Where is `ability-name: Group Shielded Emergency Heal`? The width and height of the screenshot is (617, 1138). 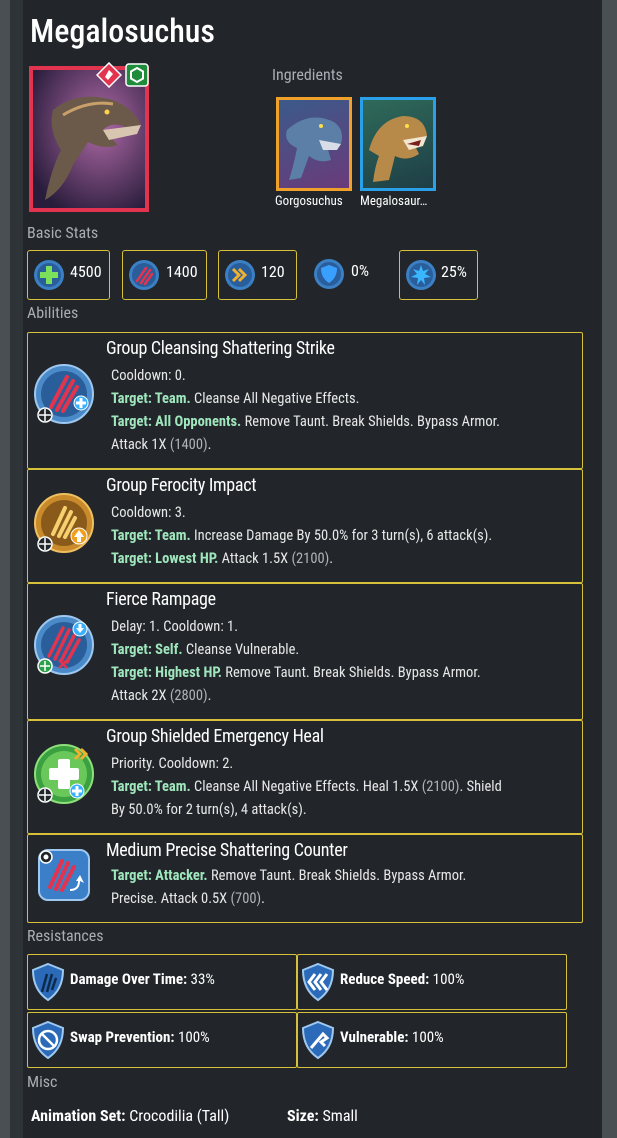
ability-name: Group Shielded Emergency Heal is located at coordinates (215, 736).